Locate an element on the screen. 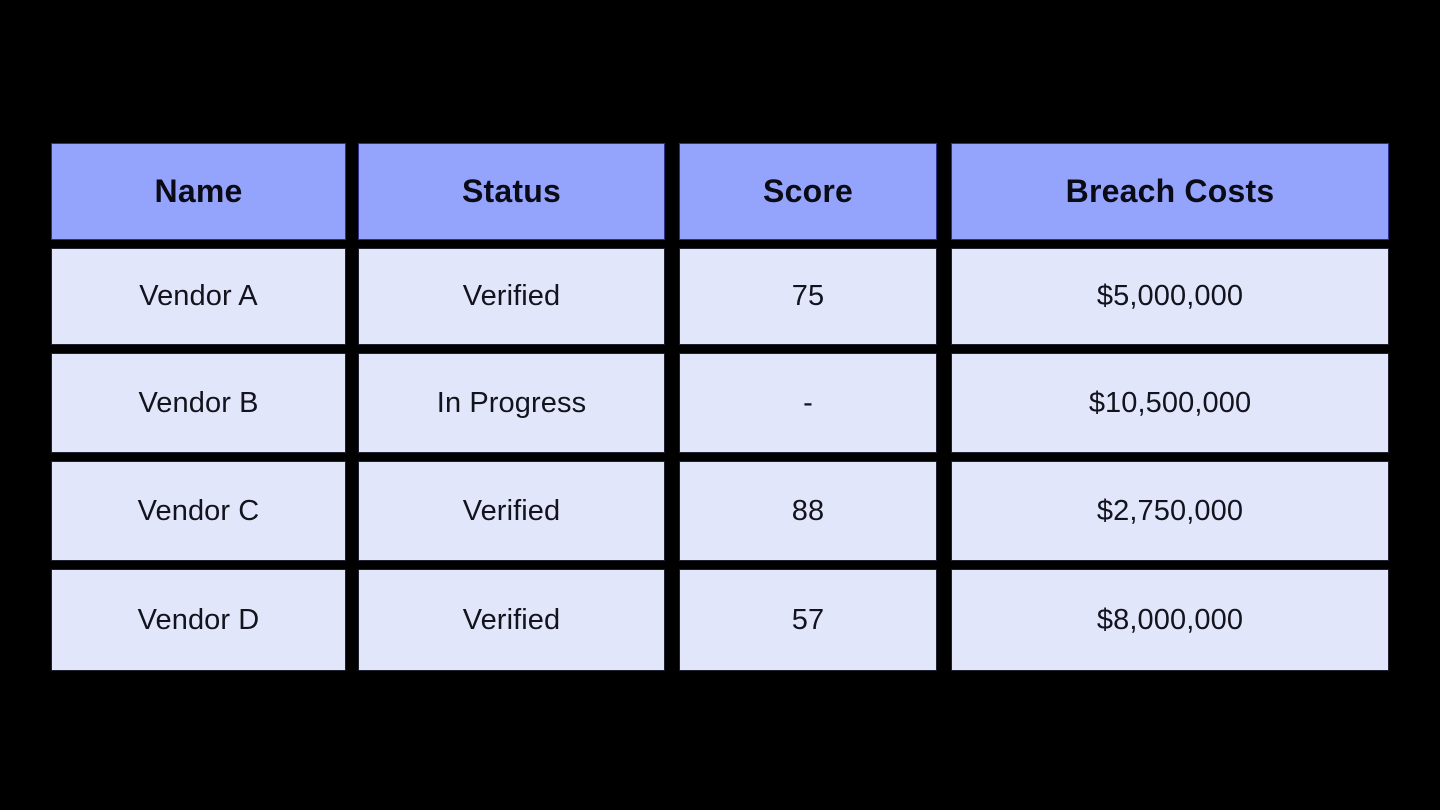 The width and height of the screenshot is (1440, 810). table-cell-name: Vendor A is located at coordinates (198, 296).